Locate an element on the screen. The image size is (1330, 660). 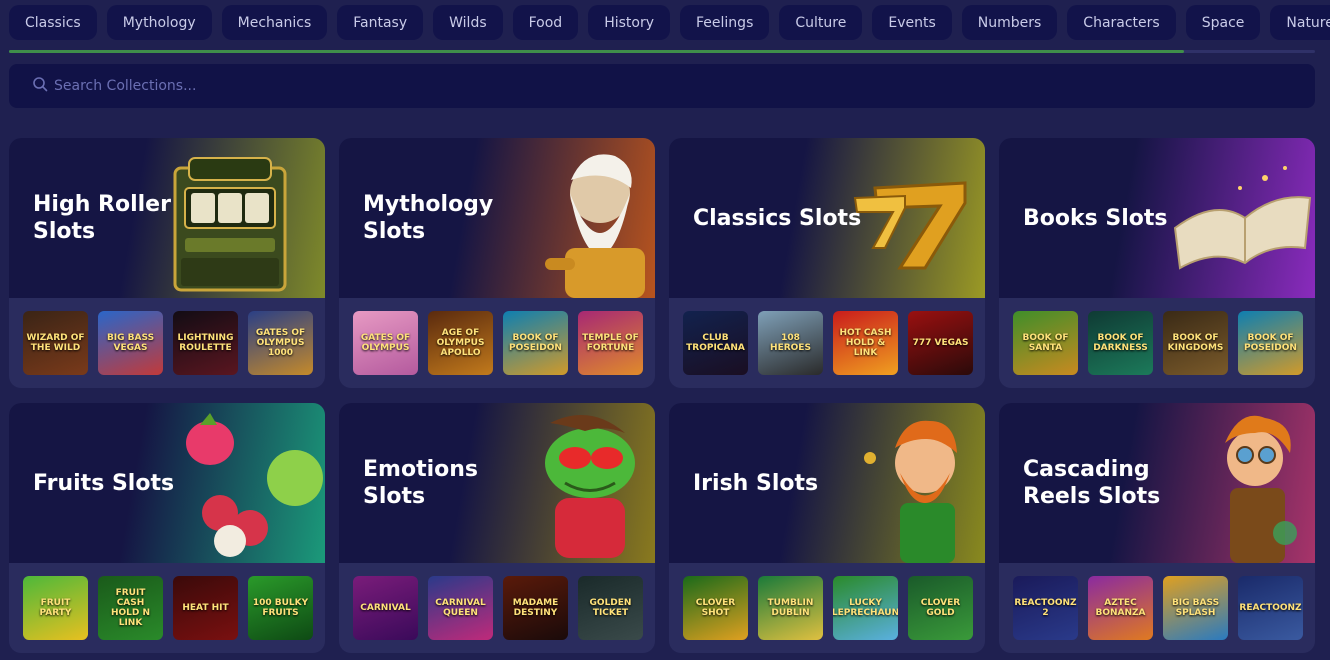
category-chip-fantasy: Fantasy is located at coordinates (380, 22).